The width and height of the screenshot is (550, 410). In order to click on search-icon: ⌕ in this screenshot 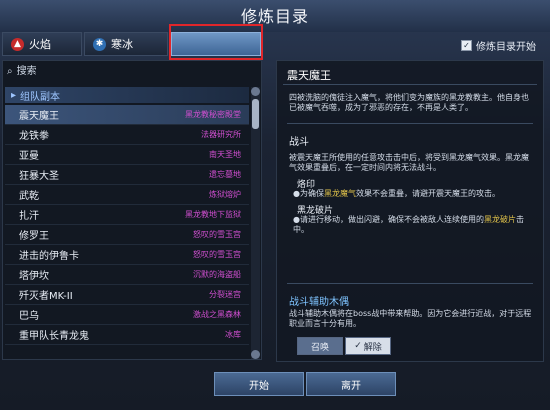, I will do `click(10, 71)`.